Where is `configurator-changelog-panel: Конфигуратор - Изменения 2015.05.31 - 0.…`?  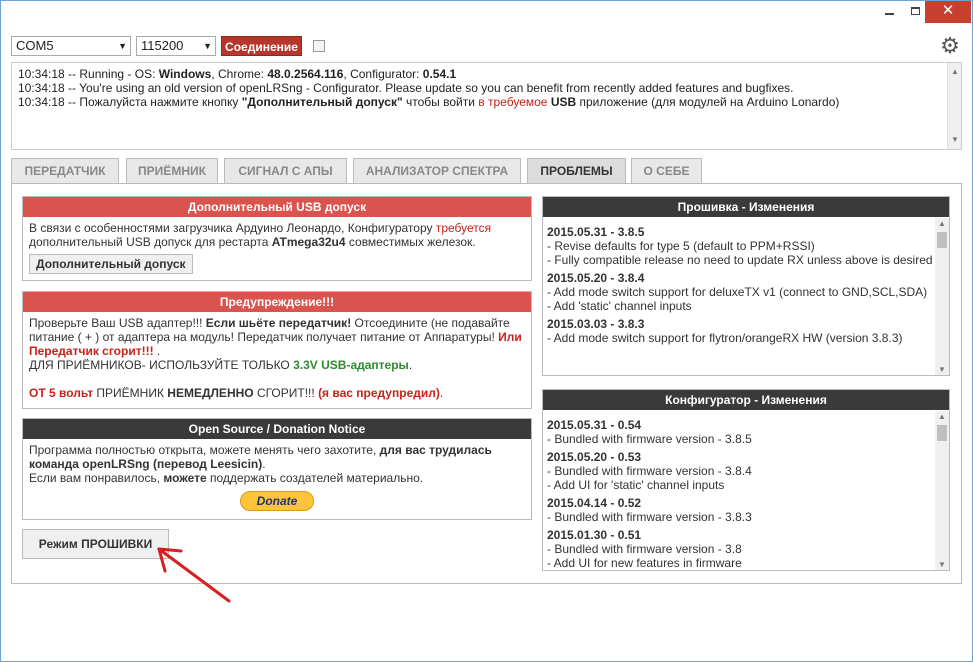
configurator-changelog-panel: Конфигуратор - Изменения 2015.05.31 - 0.… is located at coordinates (746, 480).